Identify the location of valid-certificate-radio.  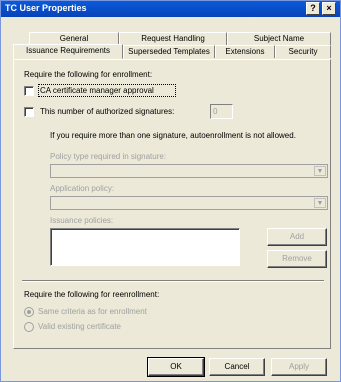
(29, 327).